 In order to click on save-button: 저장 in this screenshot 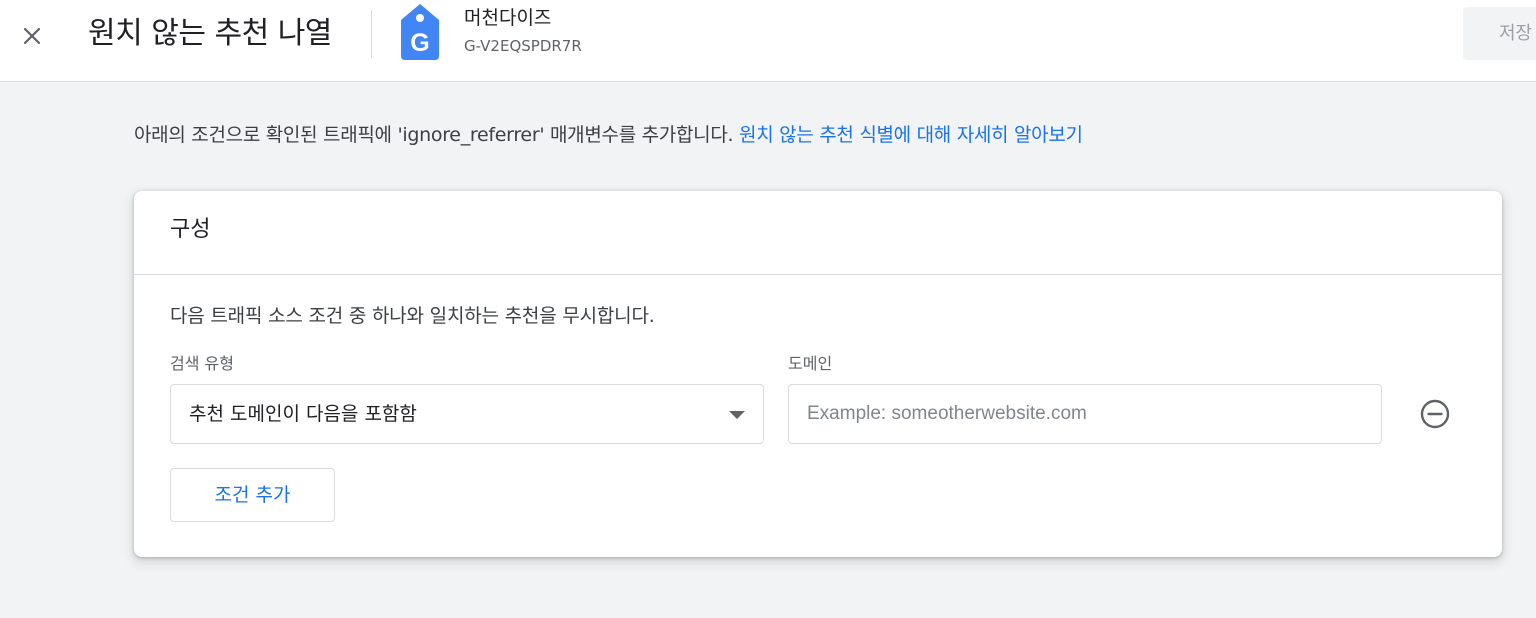, I will do `click(1499, 33)`.